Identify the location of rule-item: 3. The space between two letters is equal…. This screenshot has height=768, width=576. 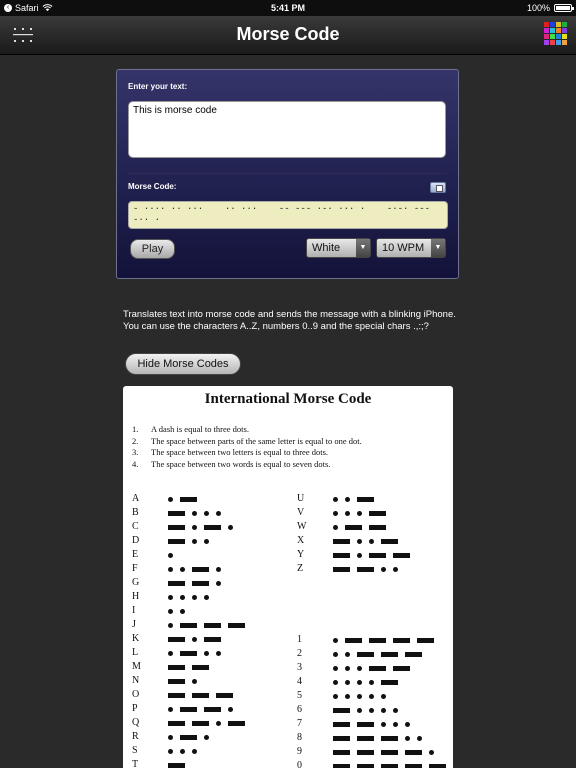
(247, 453).